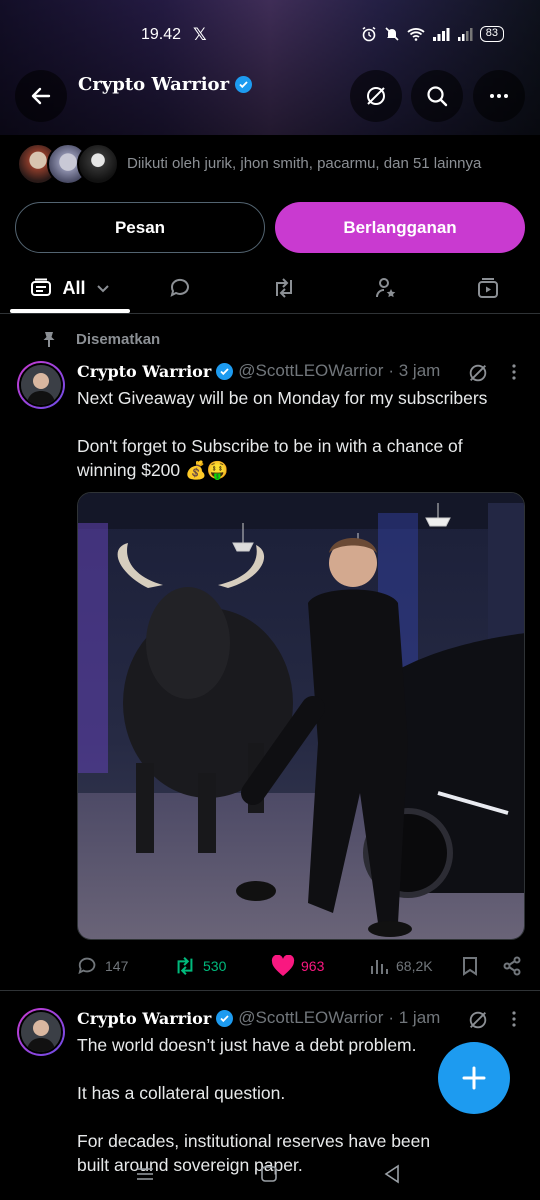  Describe the element at coordinates (400, 227) in the screenshot. I see `subscribe-button: Berlangganan` at that location.